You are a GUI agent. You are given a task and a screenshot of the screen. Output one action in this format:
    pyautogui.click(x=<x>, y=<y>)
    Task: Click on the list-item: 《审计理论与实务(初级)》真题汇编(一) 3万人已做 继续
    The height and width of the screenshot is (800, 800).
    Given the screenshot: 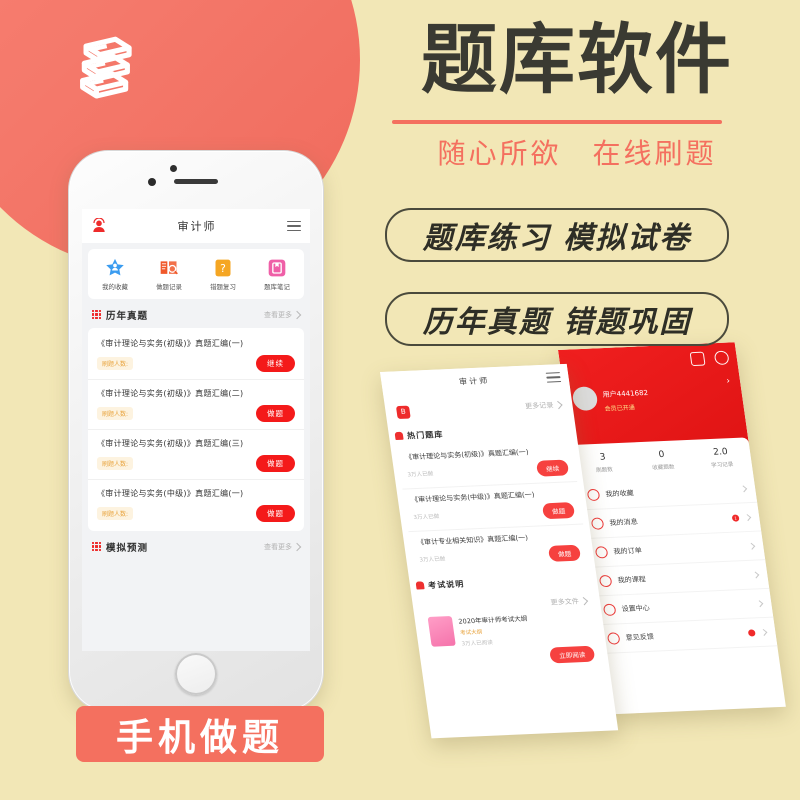 What is the action you would take?
    pyautogui.click(x=487, y=464)
    